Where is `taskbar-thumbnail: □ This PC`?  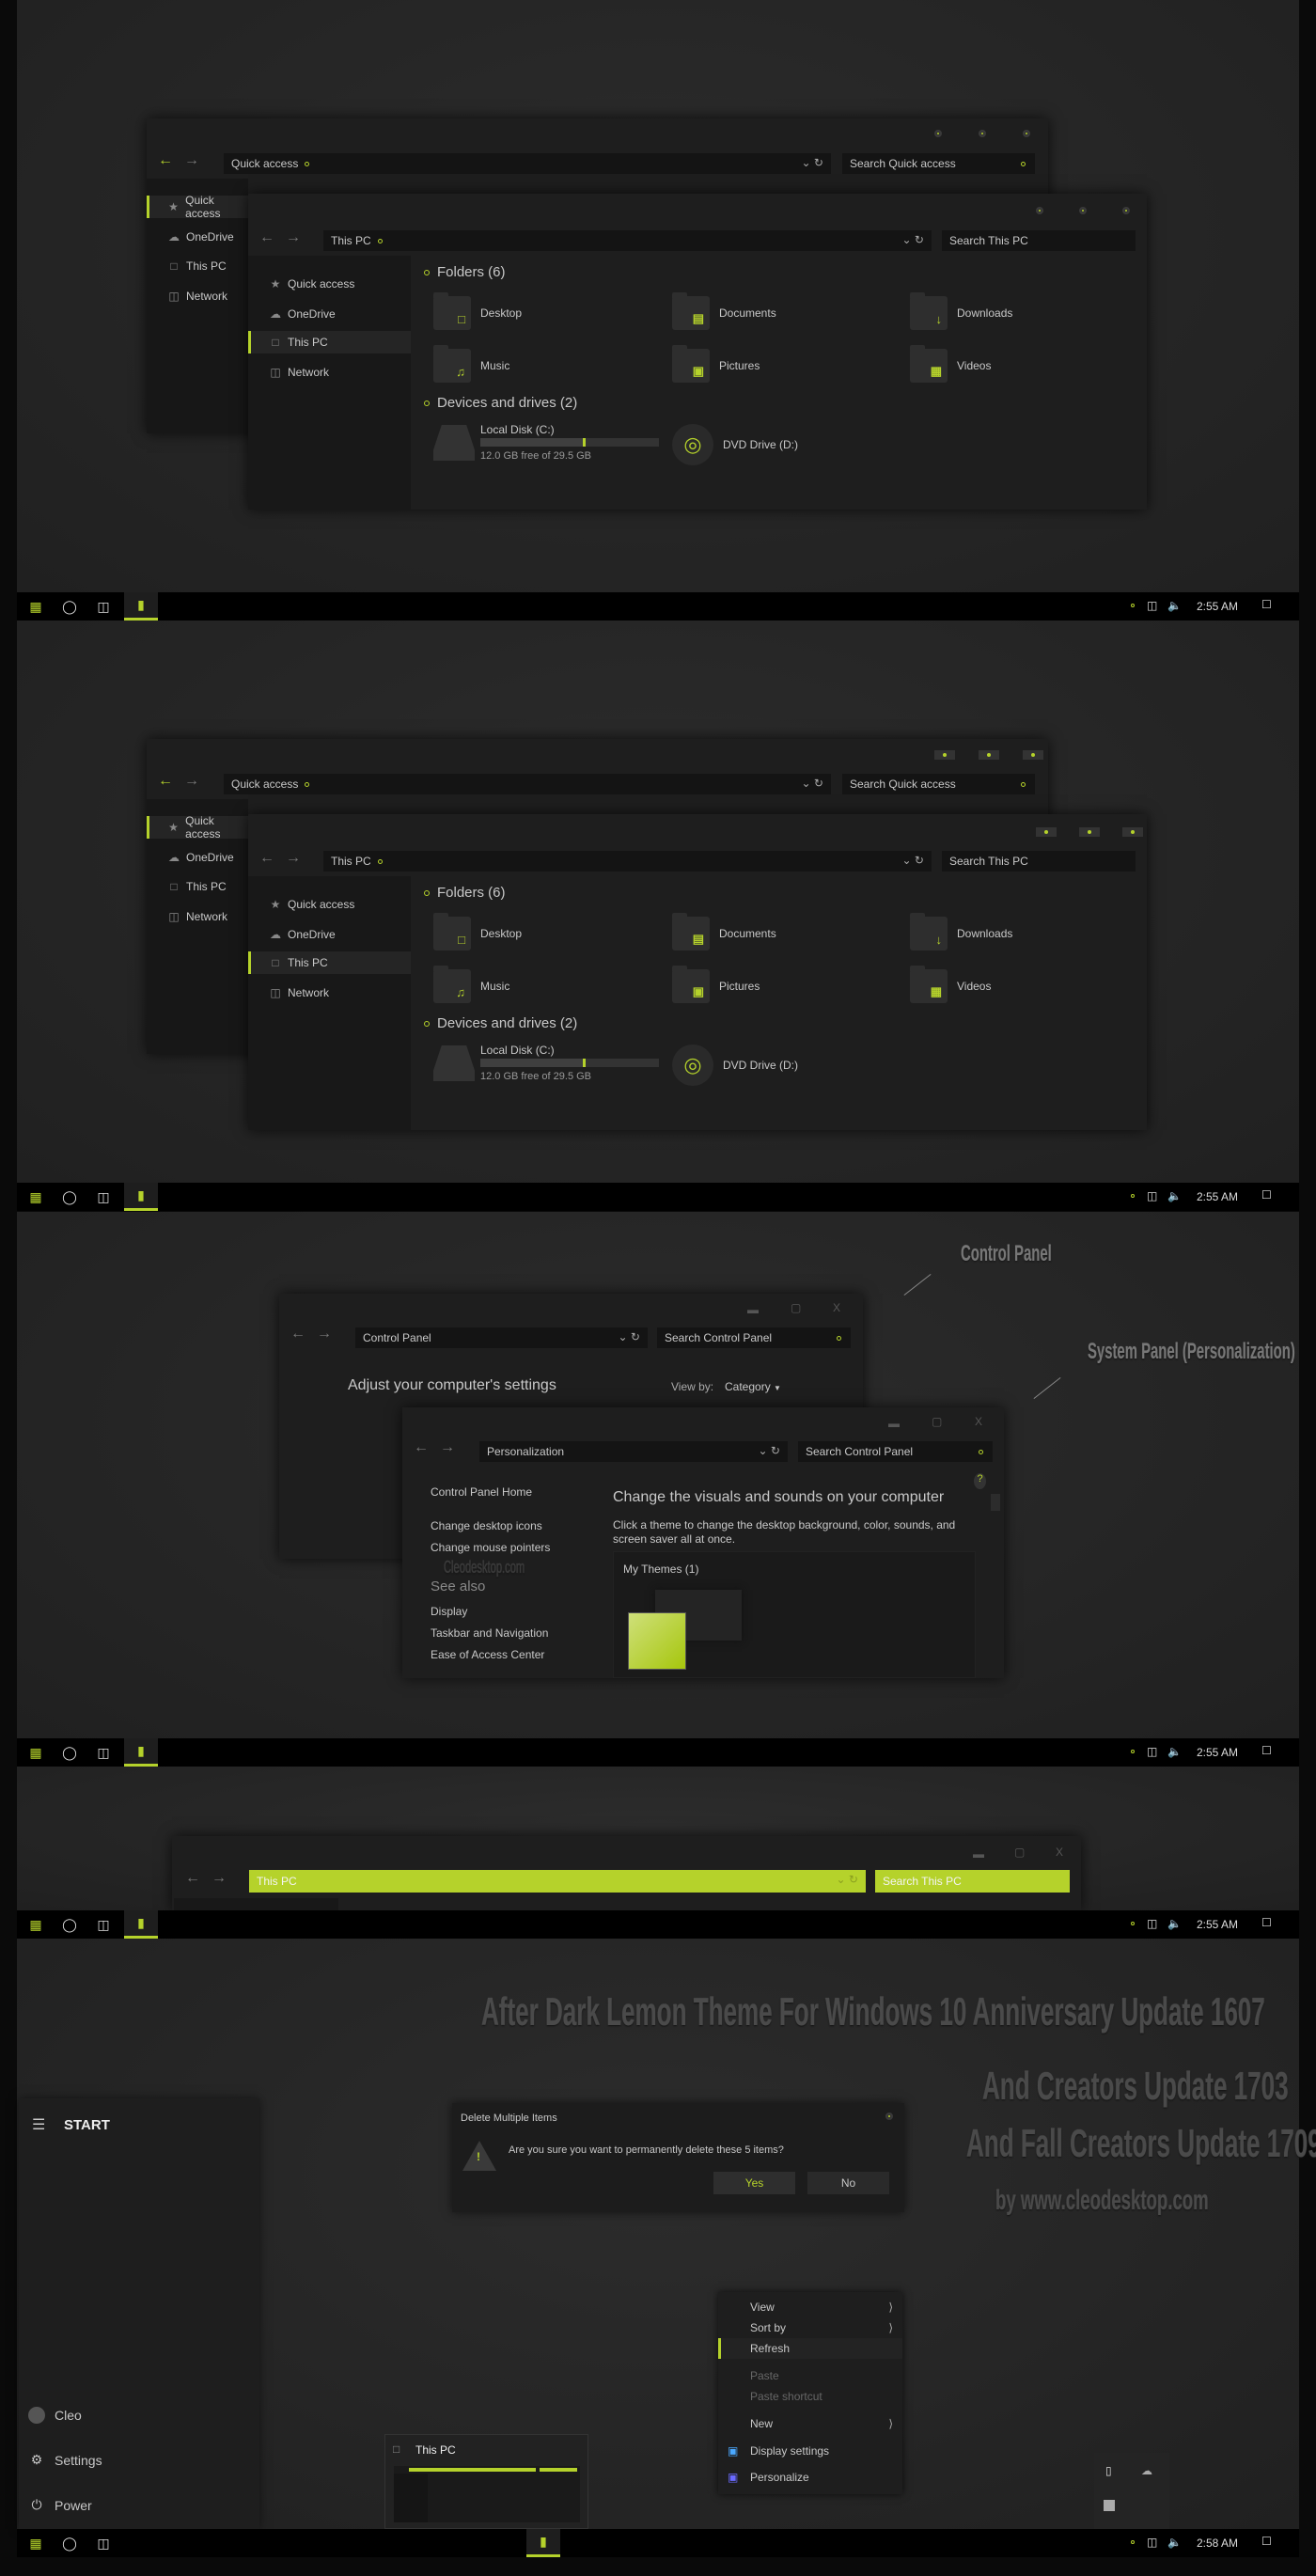 taskbar-thumbnail: □ This PC is located at coordinates (486, 2481).